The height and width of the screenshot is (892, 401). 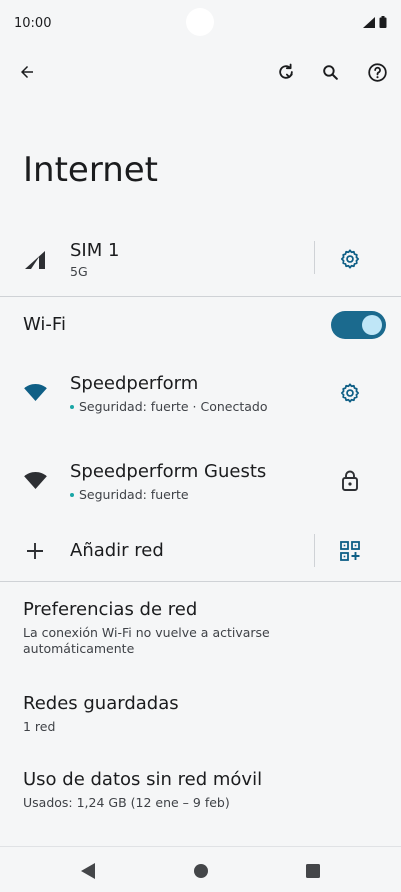 I want to click on battery-icon, so click(x=383, y=22).